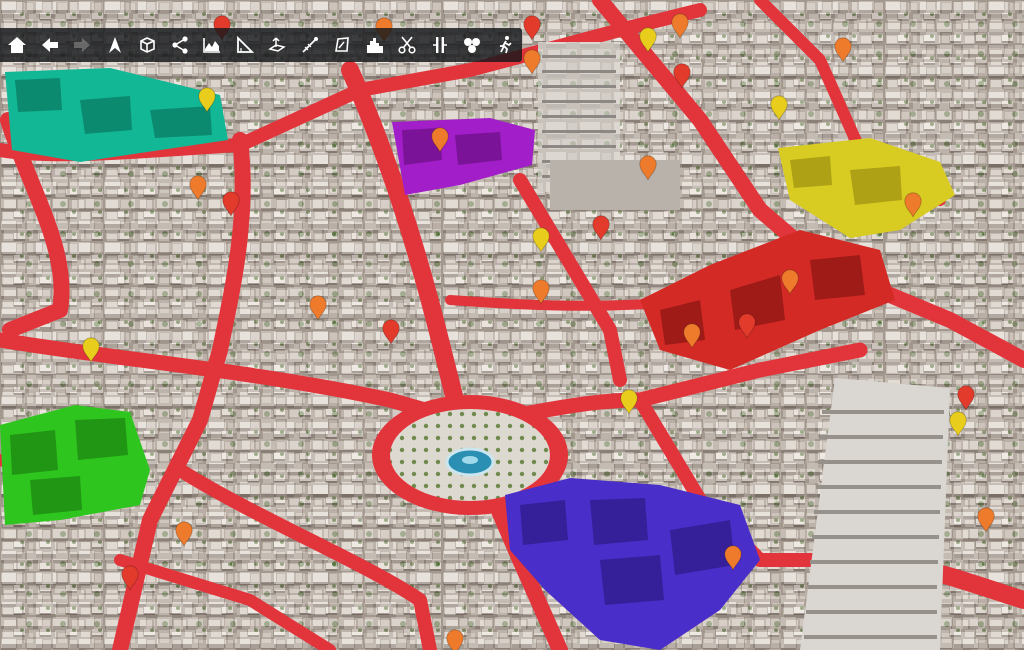  I want to click on green-district, so click(75, 465).